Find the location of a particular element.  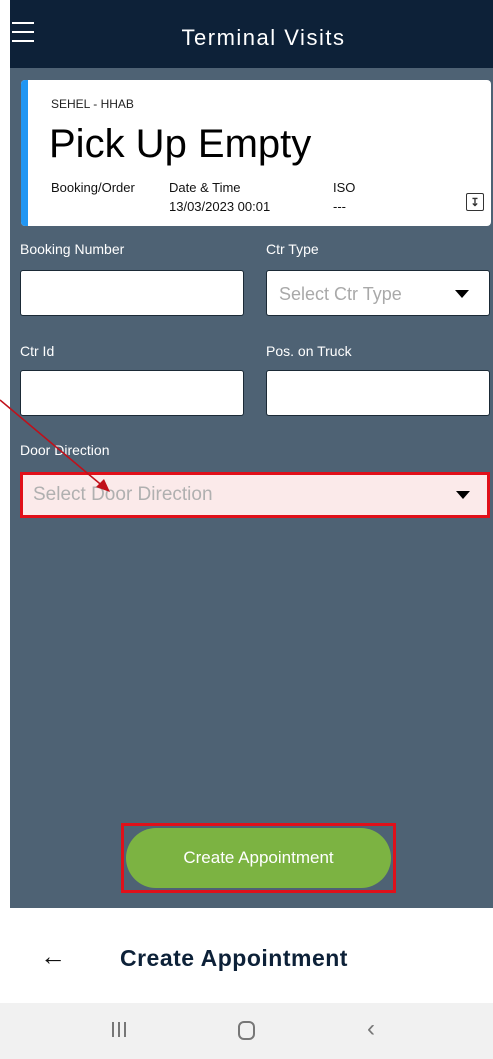

top-app-bar: Terminal Visits is located at coordinates (251, 34).